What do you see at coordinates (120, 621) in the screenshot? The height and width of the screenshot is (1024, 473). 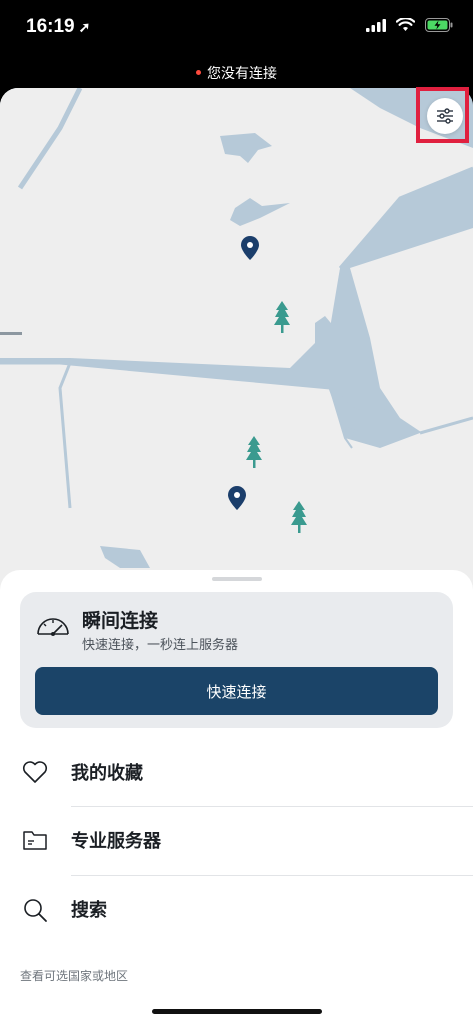 I see `quick-connect-title: 瞬间连接` at bounding box center [120, 621].